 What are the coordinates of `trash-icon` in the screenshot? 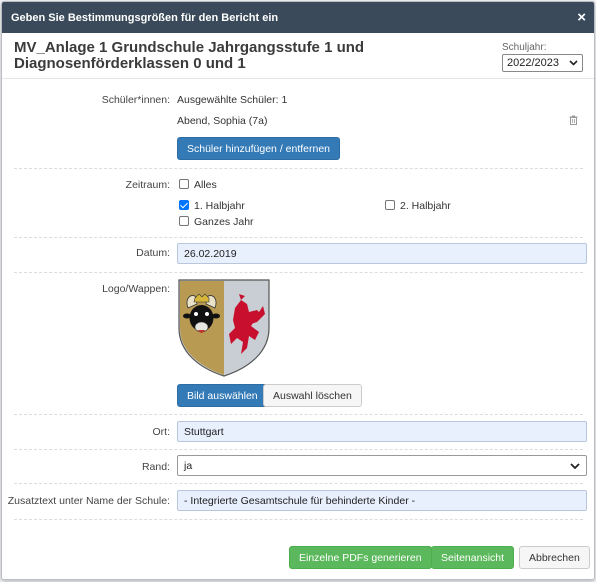 It's located at (573, 120).